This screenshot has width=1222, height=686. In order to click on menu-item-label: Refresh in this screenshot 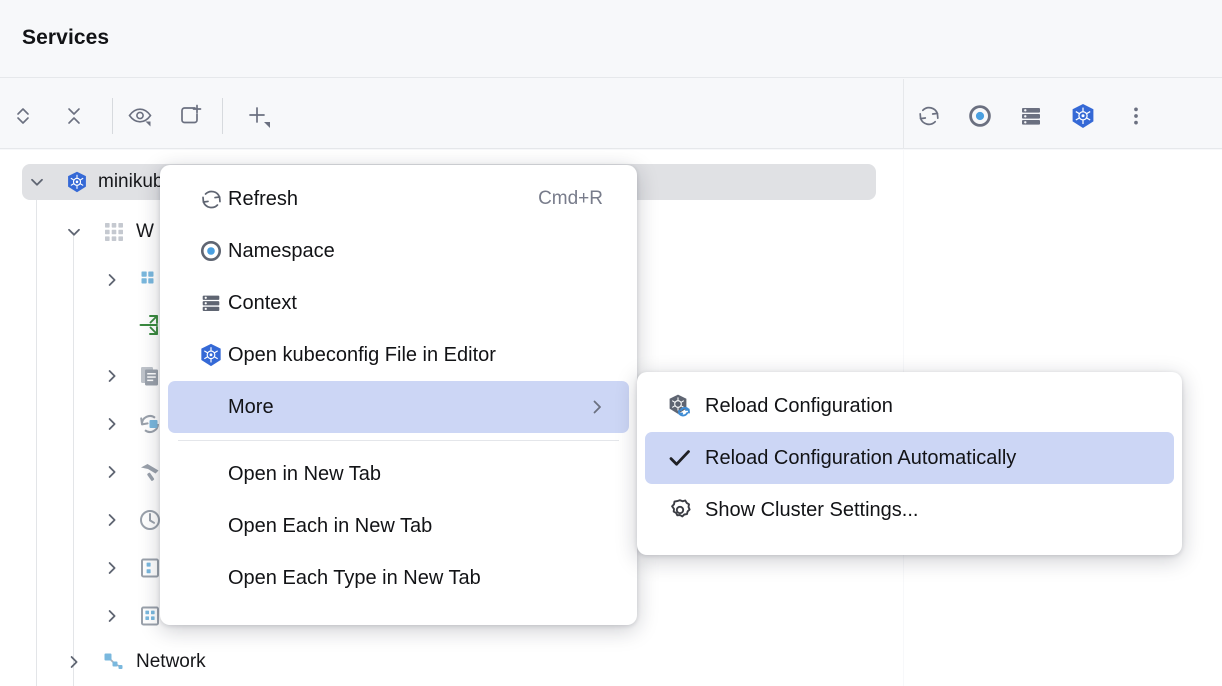, I will do `click(263, 198)`.